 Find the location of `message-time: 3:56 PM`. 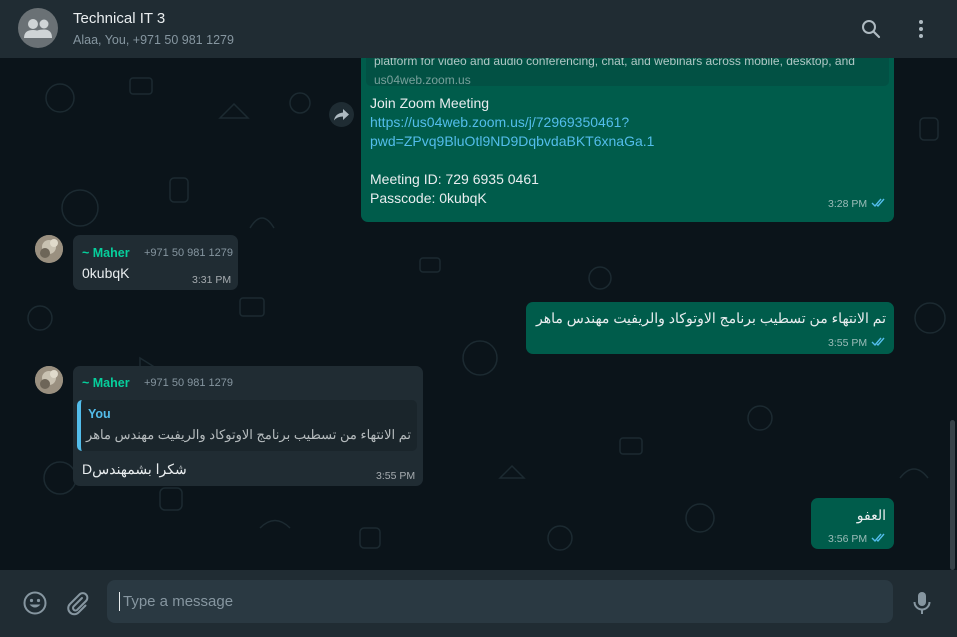

message-time: 3:56 PM is located at coordinates (848, 539).